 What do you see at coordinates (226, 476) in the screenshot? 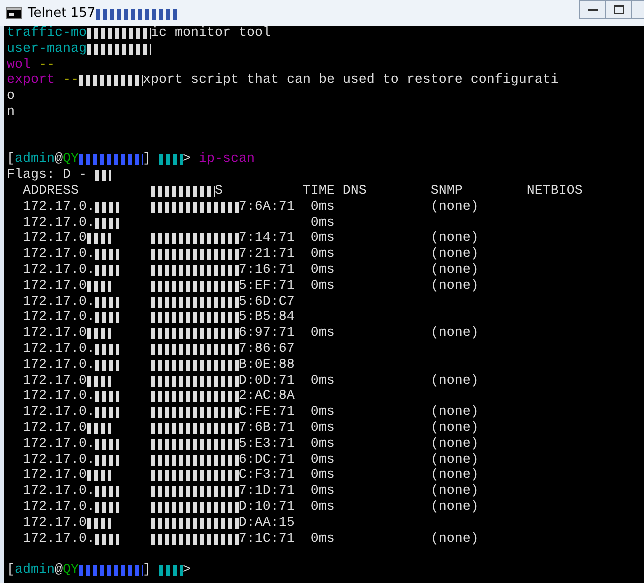
I see `mac-cell: C:F3:71` at bounding box center [226, 476].